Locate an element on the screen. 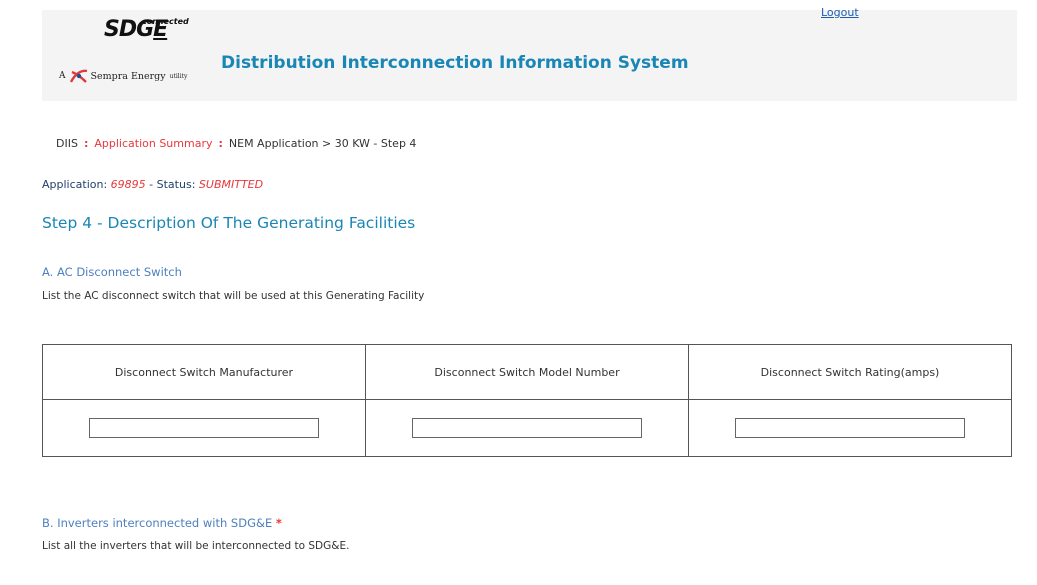  rating-input is located at coordinates (850, 428).